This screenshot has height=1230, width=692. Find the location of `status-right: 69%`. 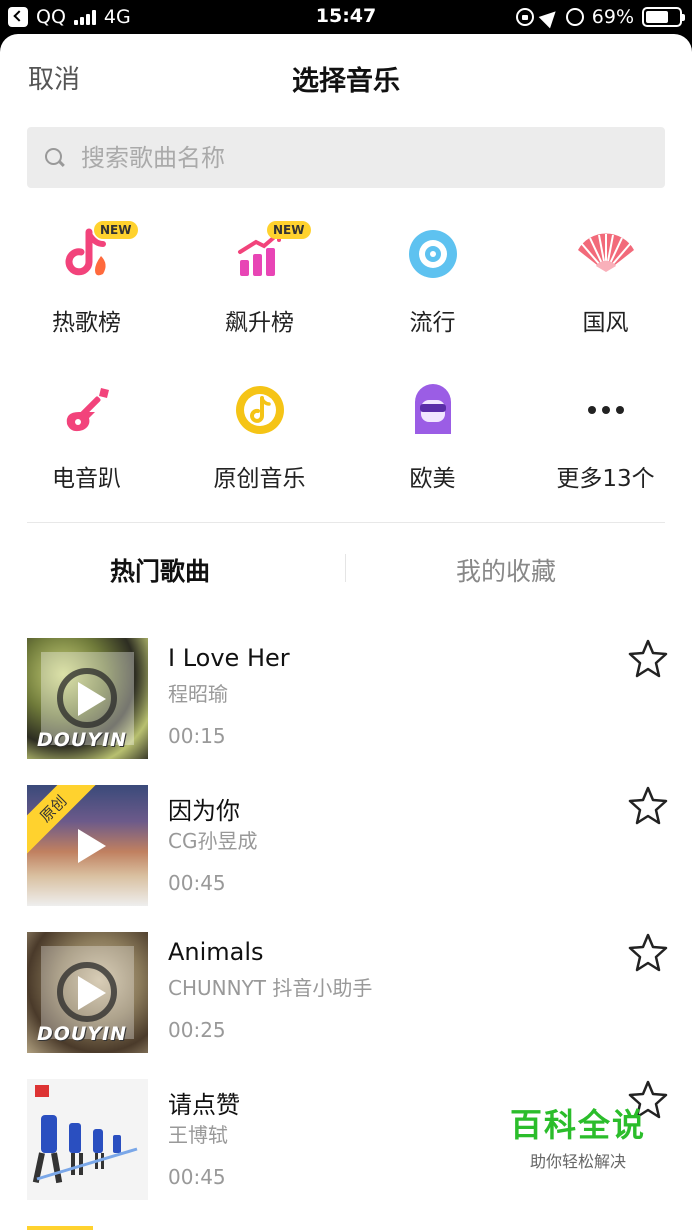

status-right: 69% is located at coordinates (600, 17).